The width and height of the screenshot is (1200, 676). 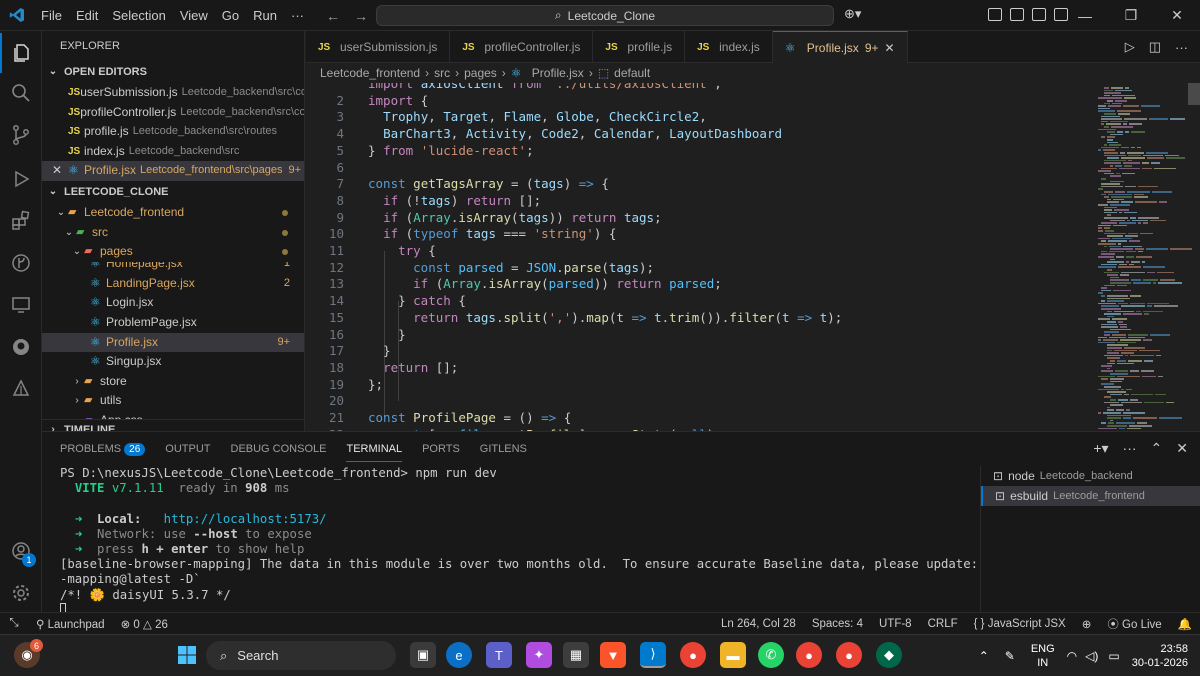 What do you see at coordinates (51, 15) in the screenshot?
I see `menu-file: File` at bounding box center [51, 15].